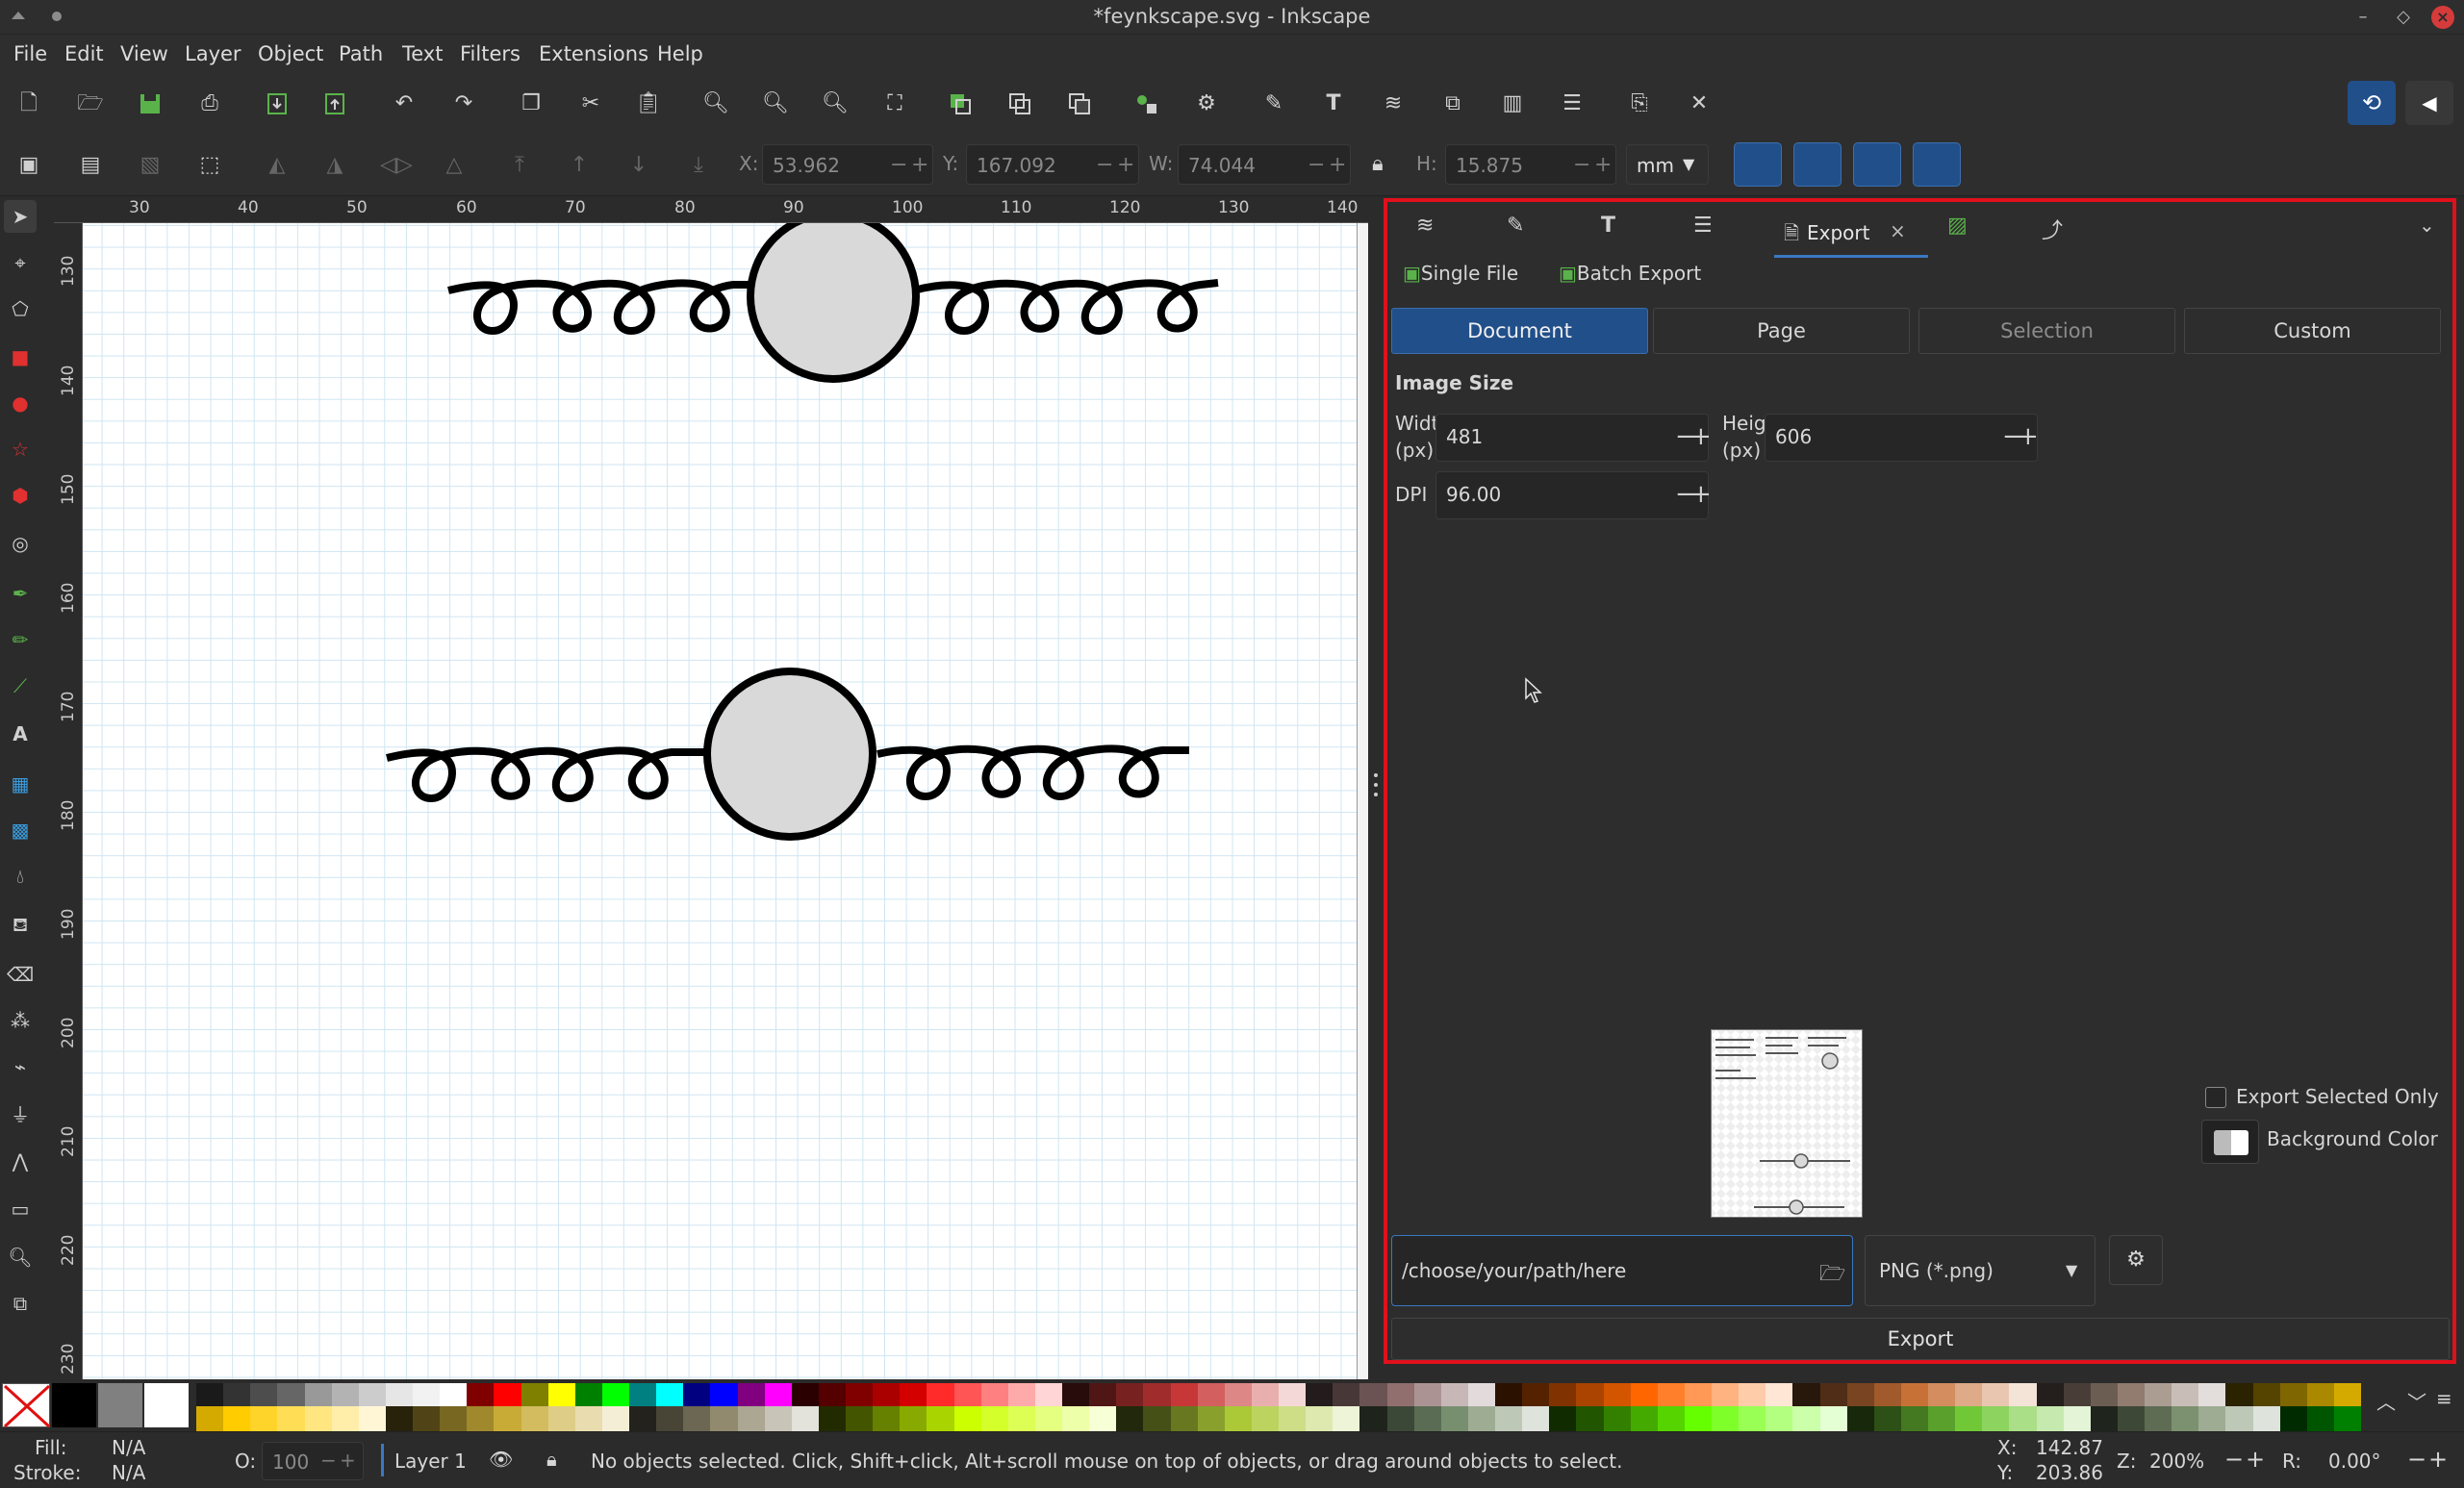 This screenshot has height=1488, width=2464. What do you see at coordinates (2046, 331) in the screenshot?
I see `area-selection-button: Selection` at bounding box center [2046, 331].